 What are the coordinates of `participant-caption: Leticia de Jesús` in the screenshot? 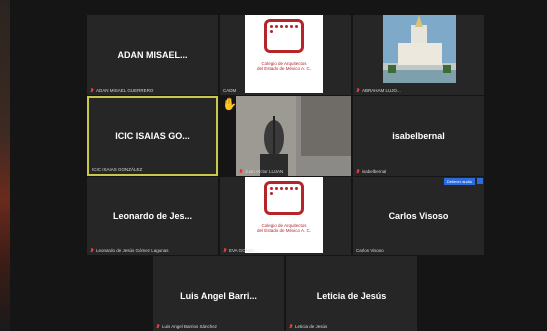 It's located at (308, 326).